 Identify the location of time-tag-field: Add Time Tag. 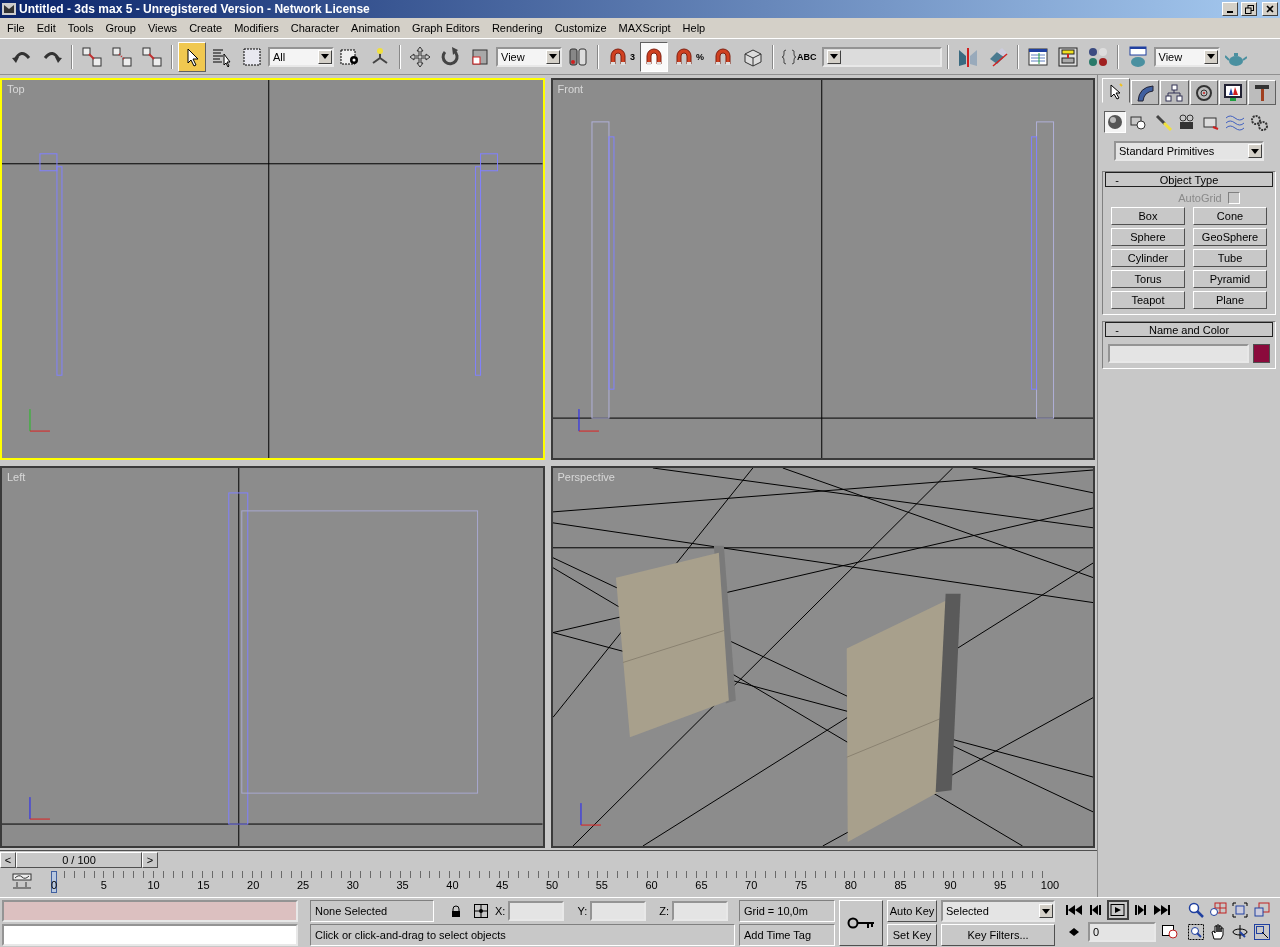
(787, 935).